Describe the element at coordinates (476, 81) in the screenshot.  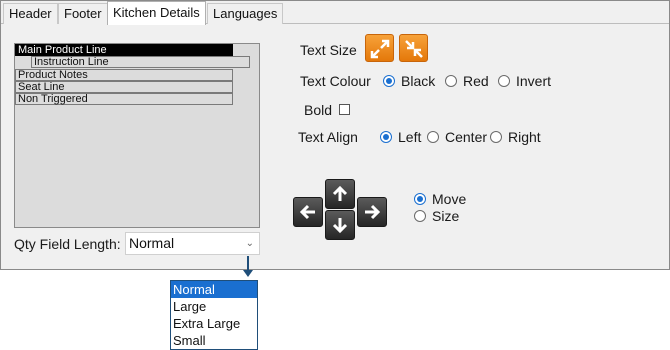
I see `colour-red-label: Red` at that location.